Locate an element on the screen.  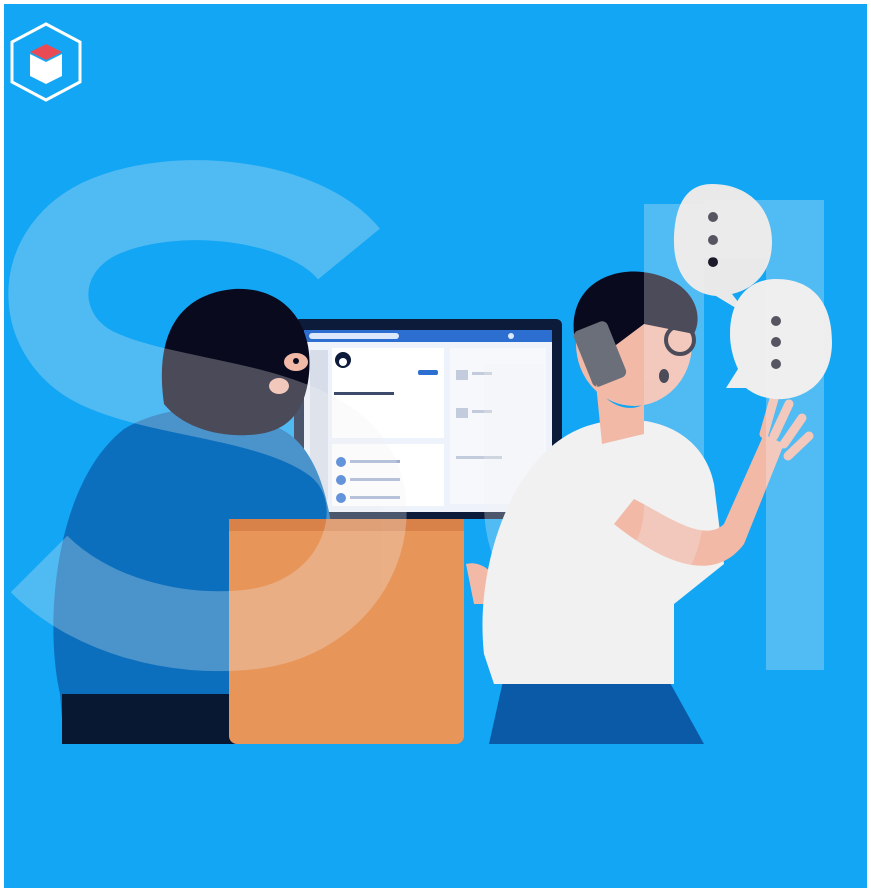
cube-logo-icon is located at coordinates (46, 62).